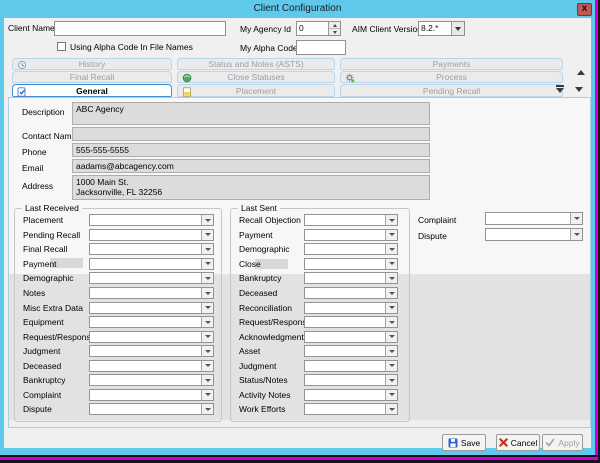  What do you see at coordinates (581, 72) in the screenshot?
I see `tab-scroll-up-button` at bounding box center [581, 72].